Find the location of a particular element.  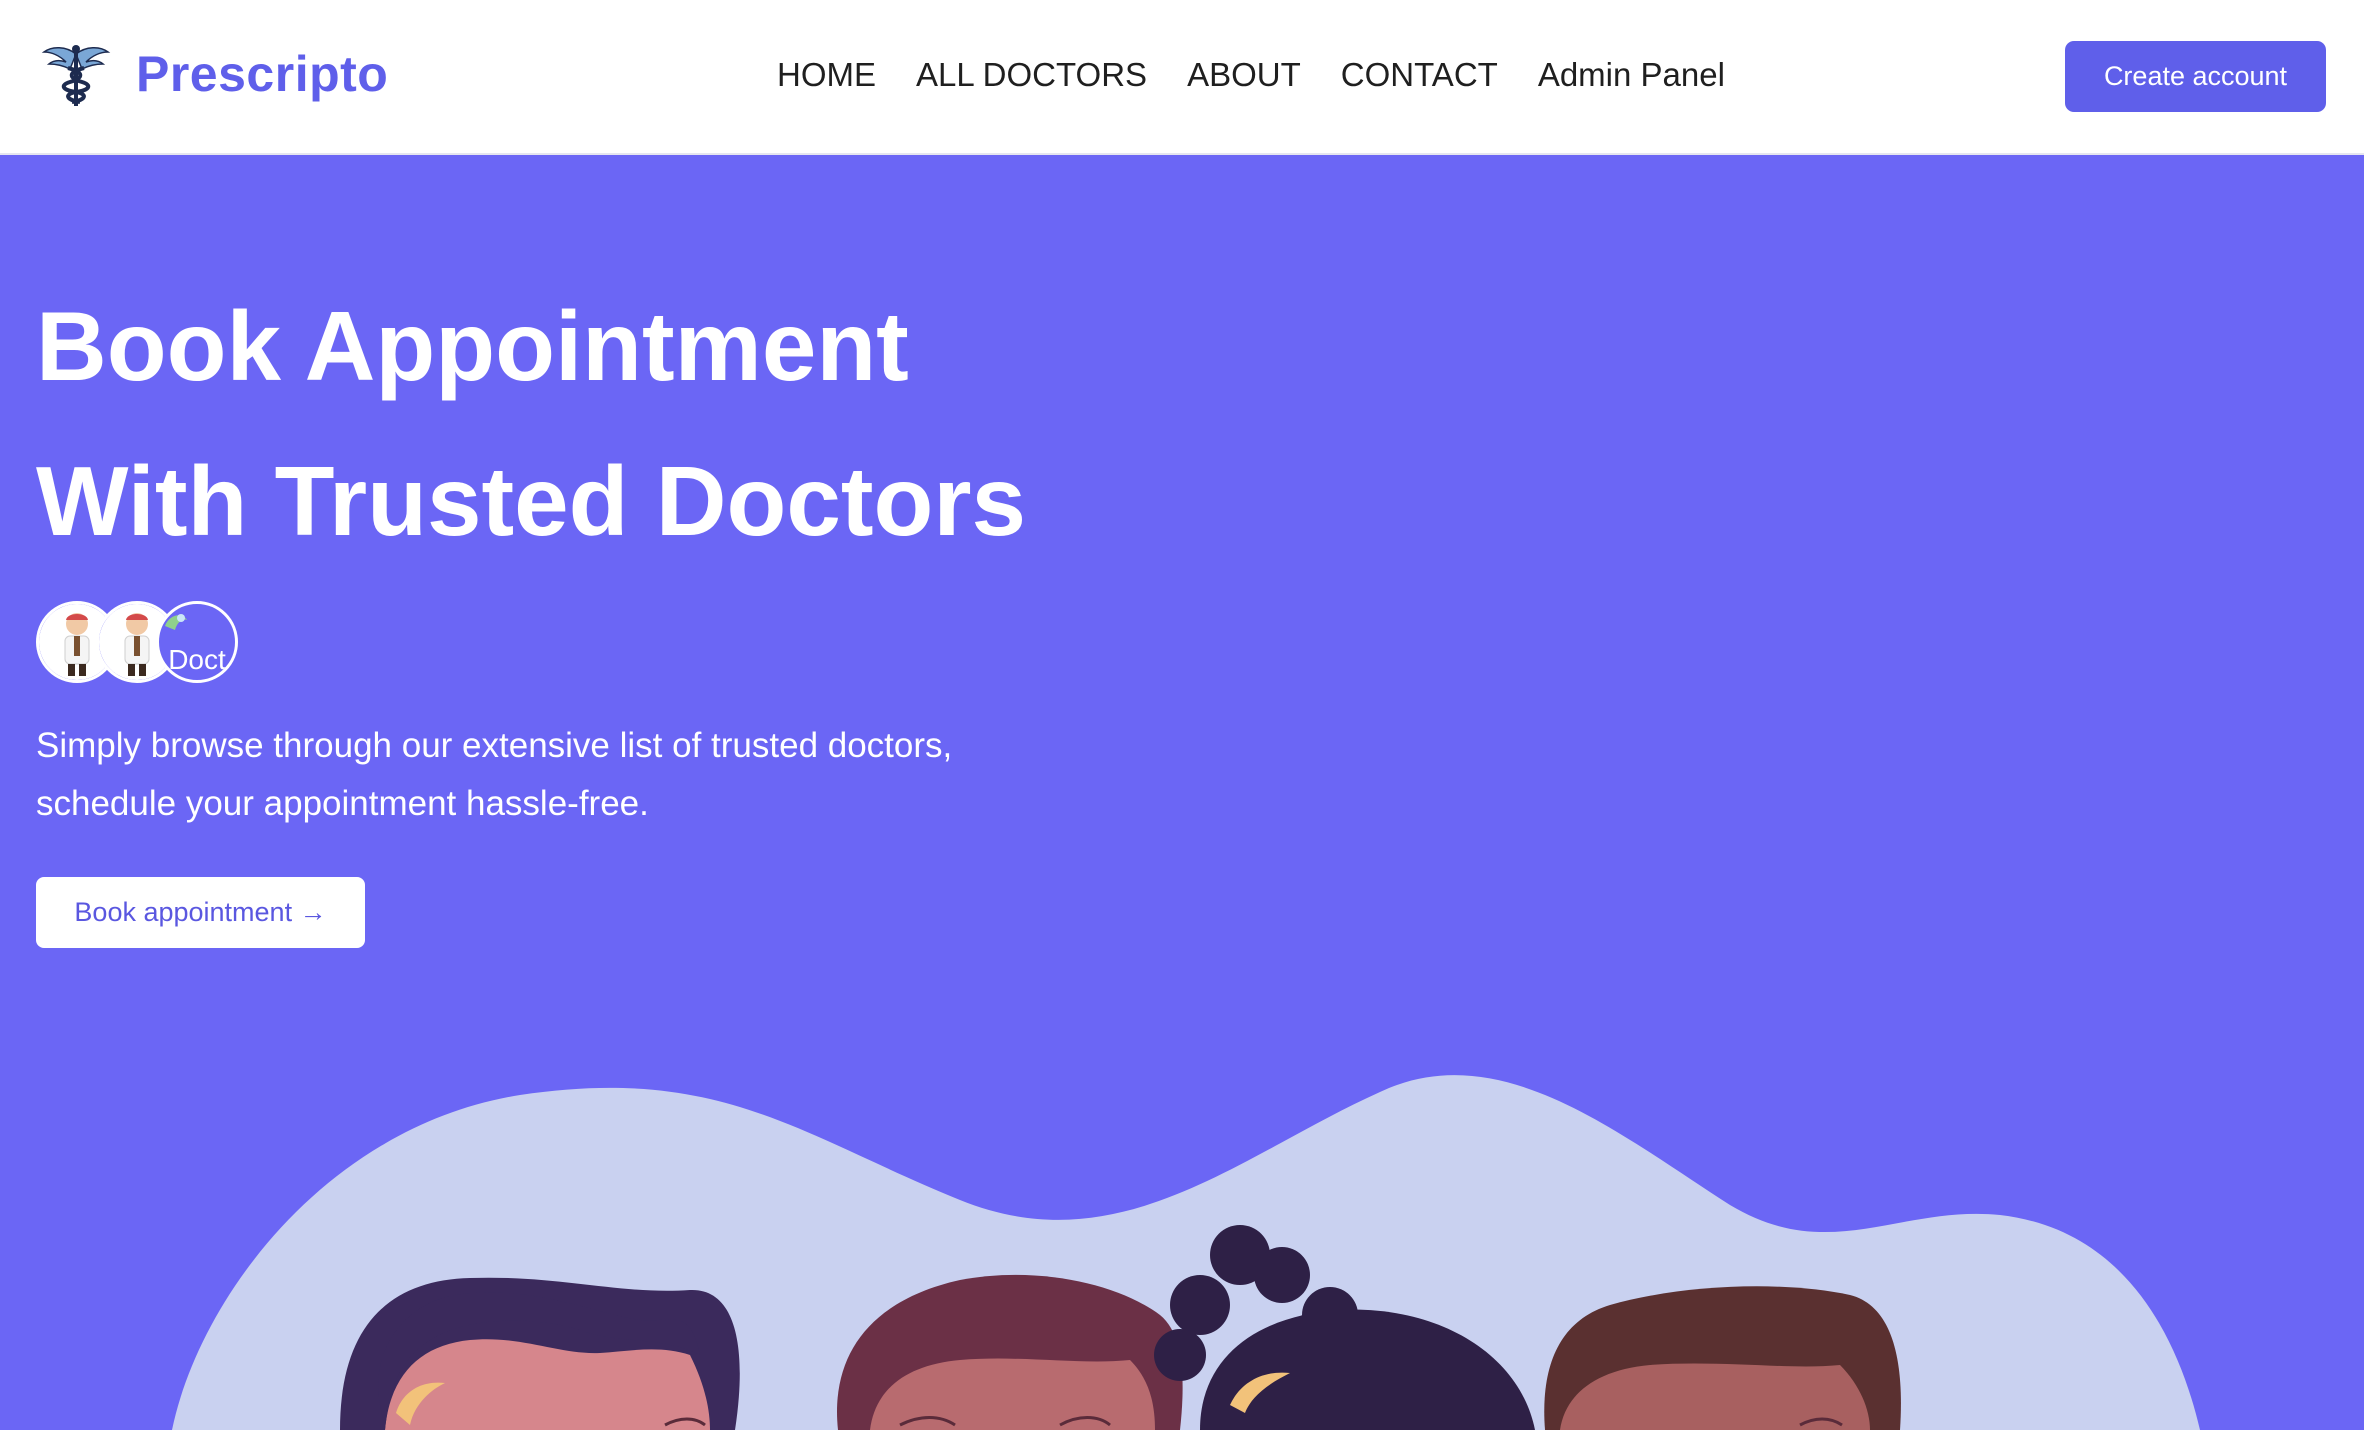

nav-link-contact: CONTACT is located at coordinates (1419, 75).